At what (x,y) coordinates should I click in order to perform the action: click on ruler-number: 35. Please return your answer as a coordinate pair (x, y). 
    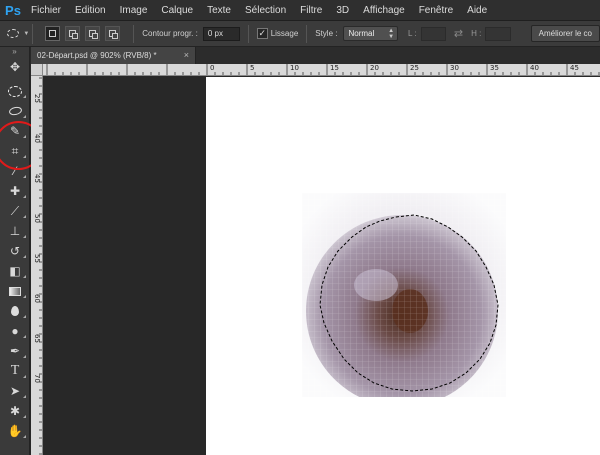
    Looking at the image, I should click on (494, 68).